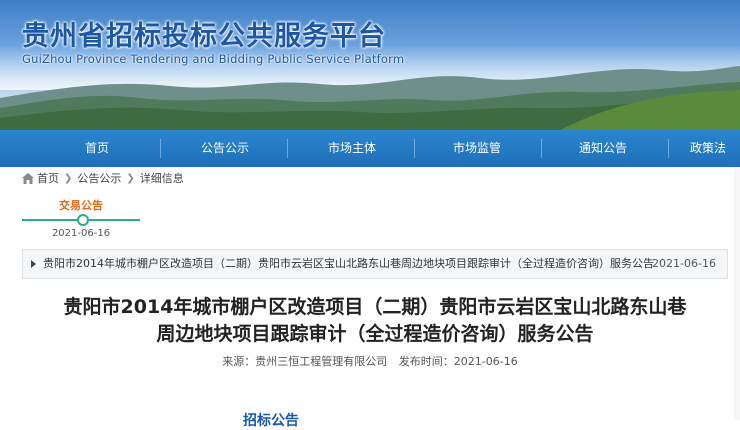 Image resolution: width=740 pixels, height=430 pixels. I want to click on triangle-right-icon, so click(33, 264).